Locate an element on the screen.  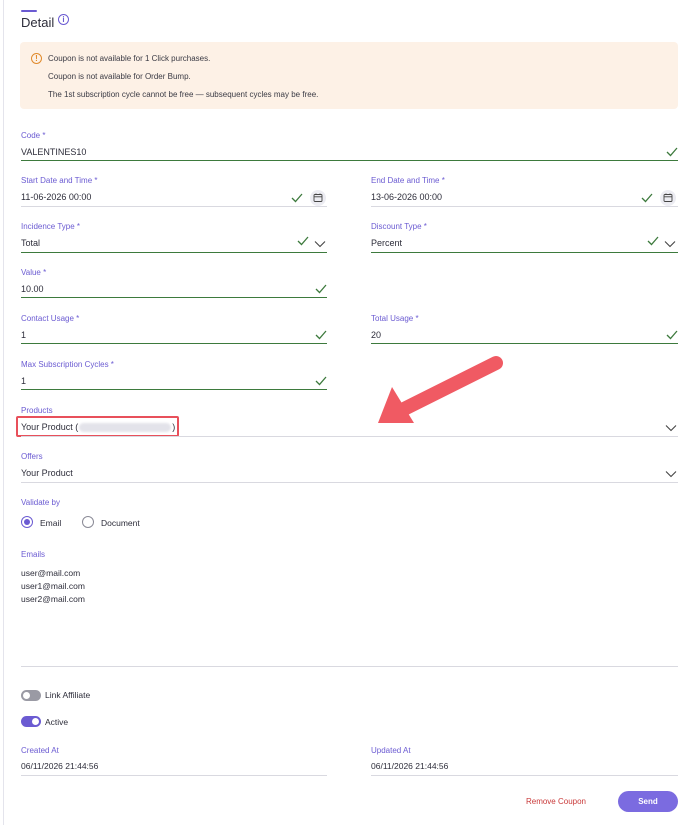
offers-select: Your Product is located at coordinates (47, 473).